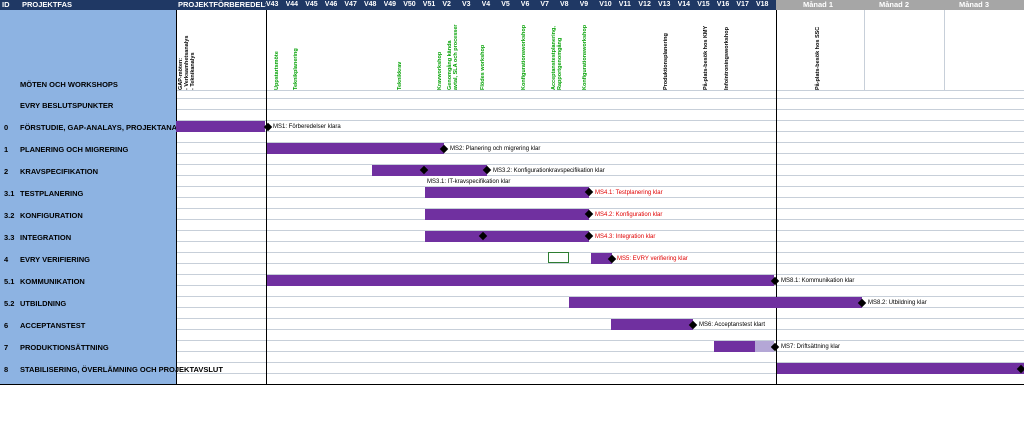 This screenshot has height=440, width=1024. I want to click on grid-bottom, so click(512, 384).